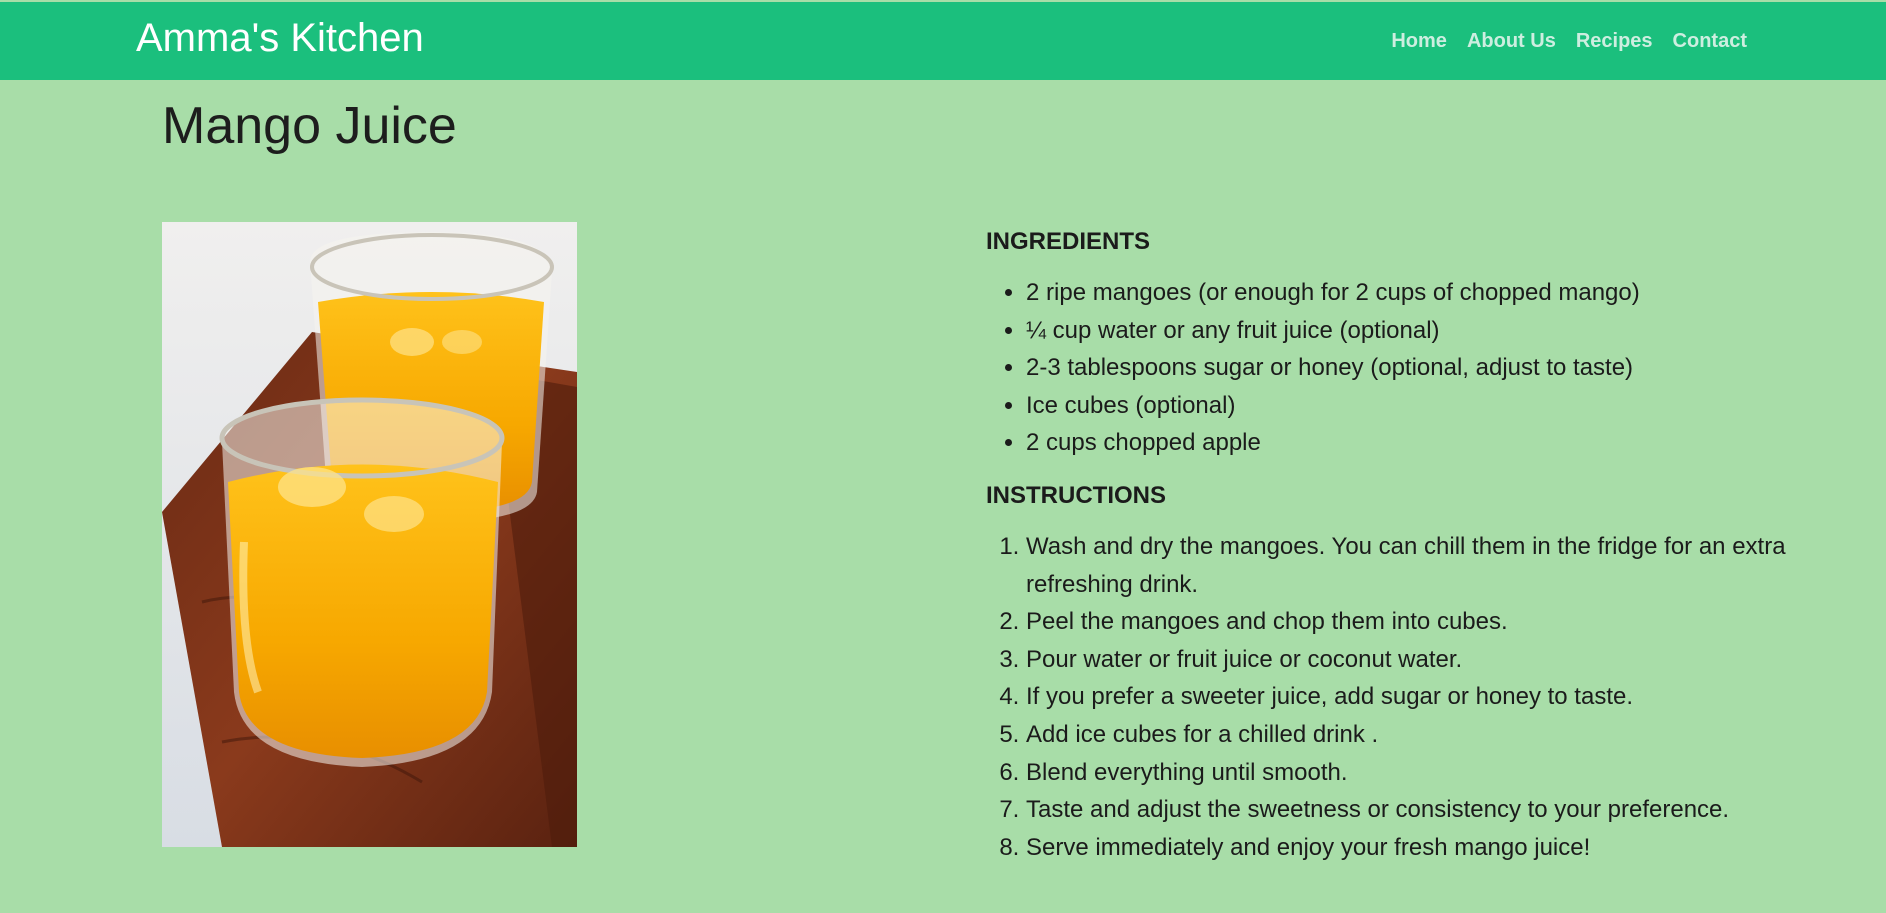  Describe the element at coordinates (1406, 443) in the screenshot. I see `ingredient-item: 2 cups chopped apple` at that location.